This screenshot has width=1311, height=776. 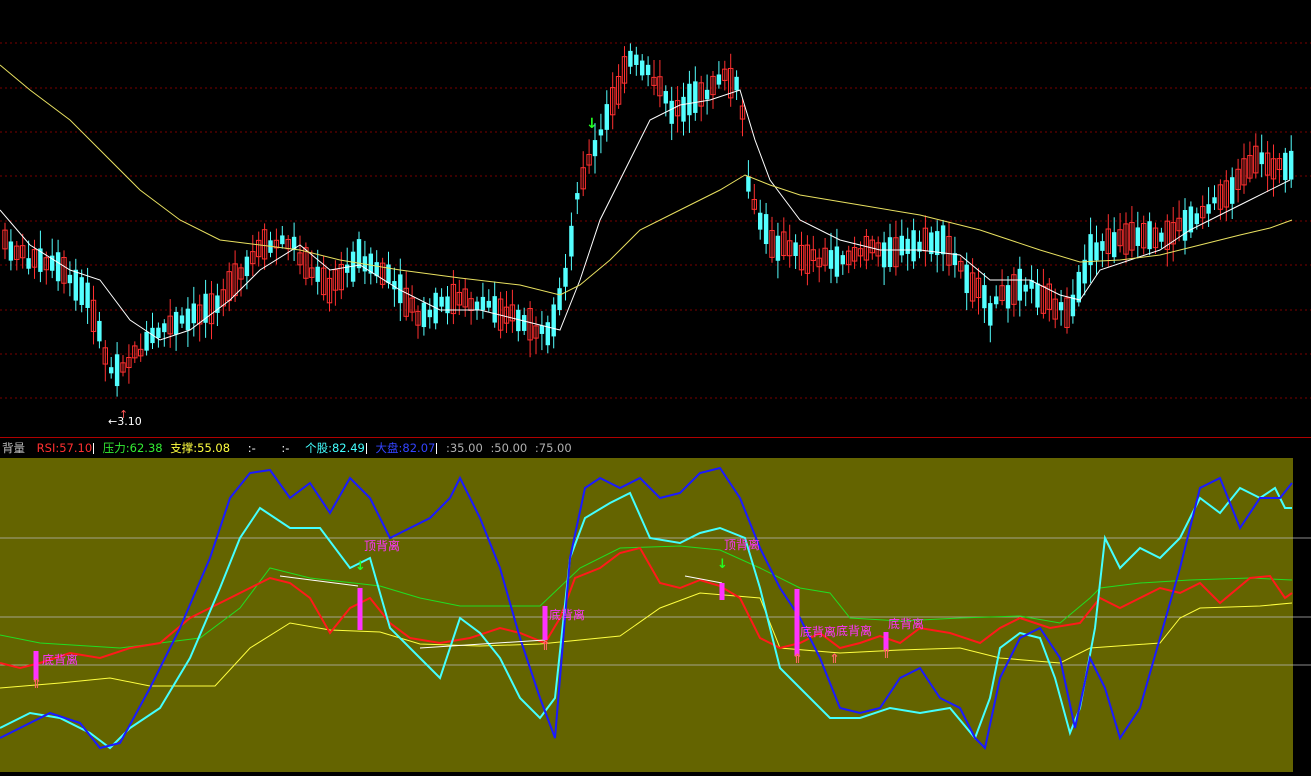 I want to click on sell-arrow-icon: ↓, so click(x=592, y=124).